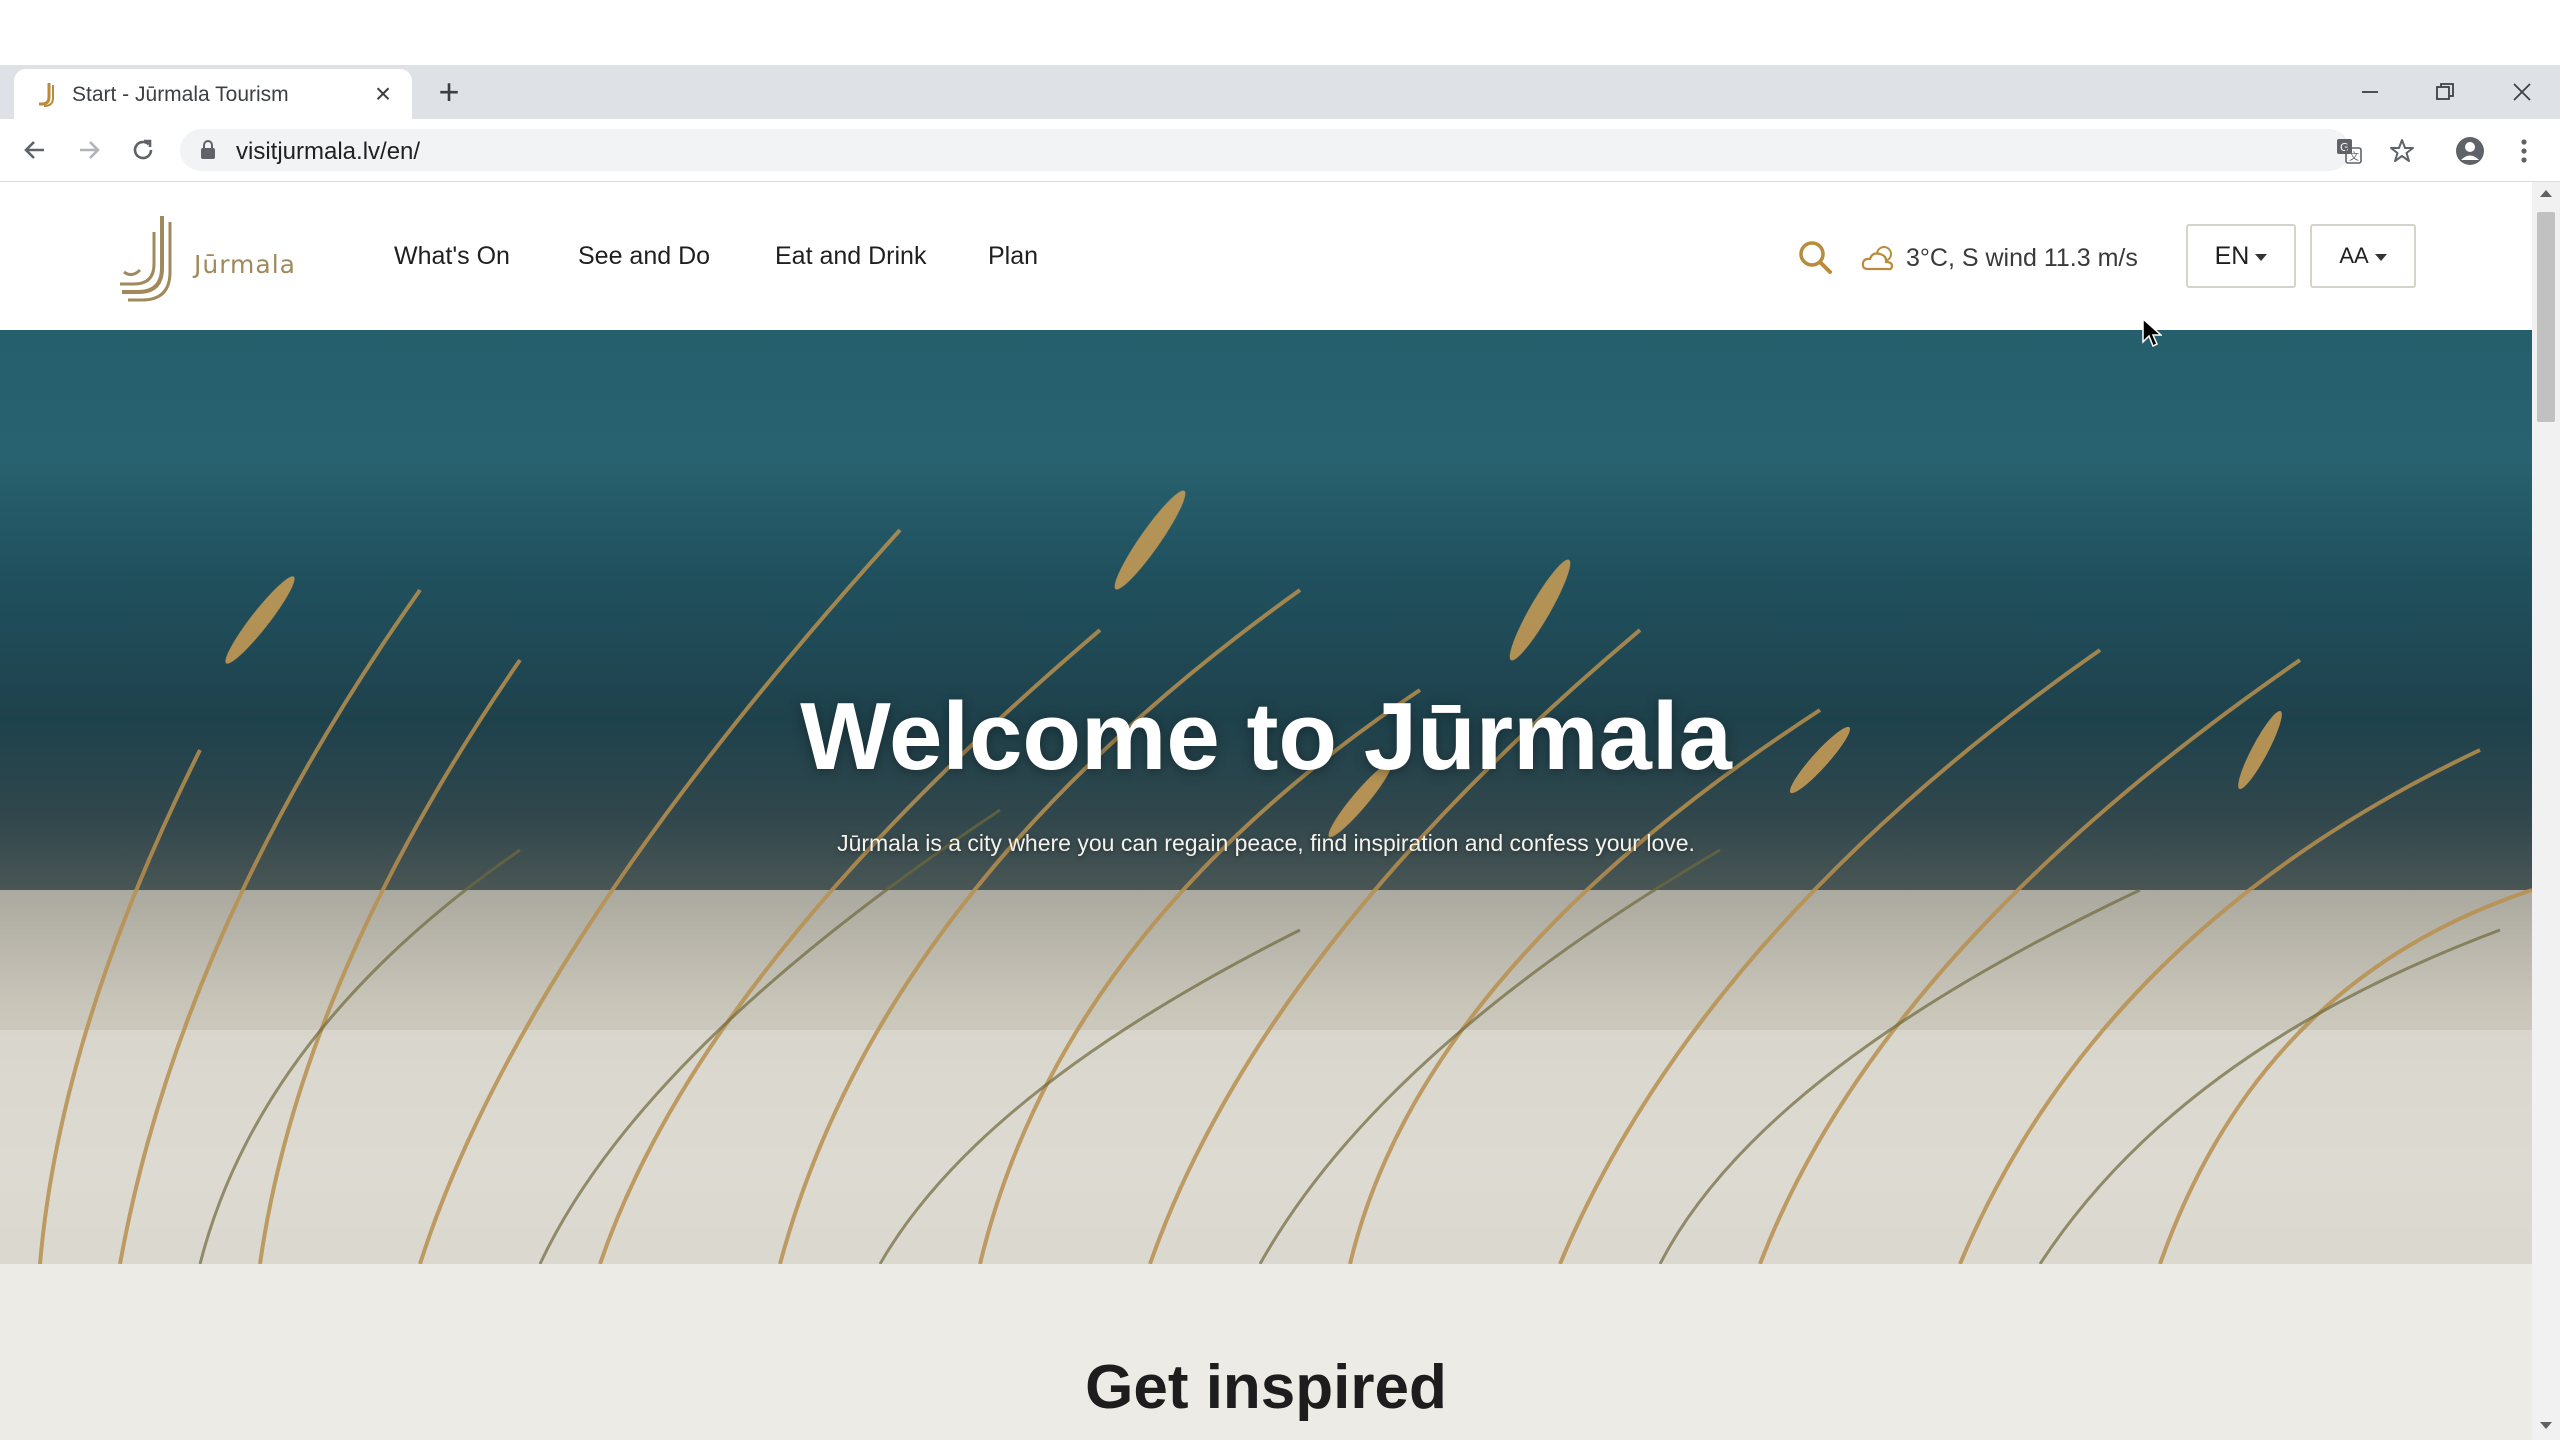 Image resolution: width=2560 pixels, height=1440 pixels. I want to click on browser-toolbar: visitjurmala.lv/en/ G 文, so click(1280, 150).